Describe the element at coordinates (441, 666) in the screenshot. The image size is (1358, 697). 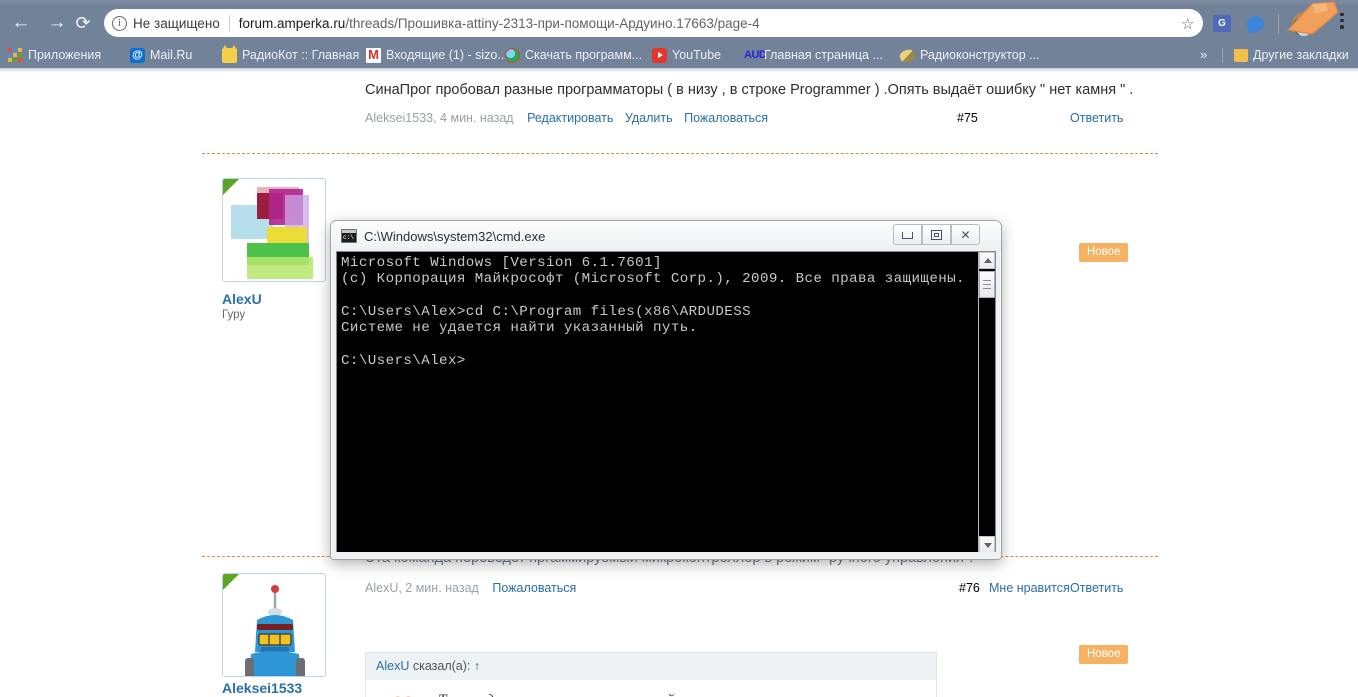
I see `quote-header-text: сказал(а):` at that location.